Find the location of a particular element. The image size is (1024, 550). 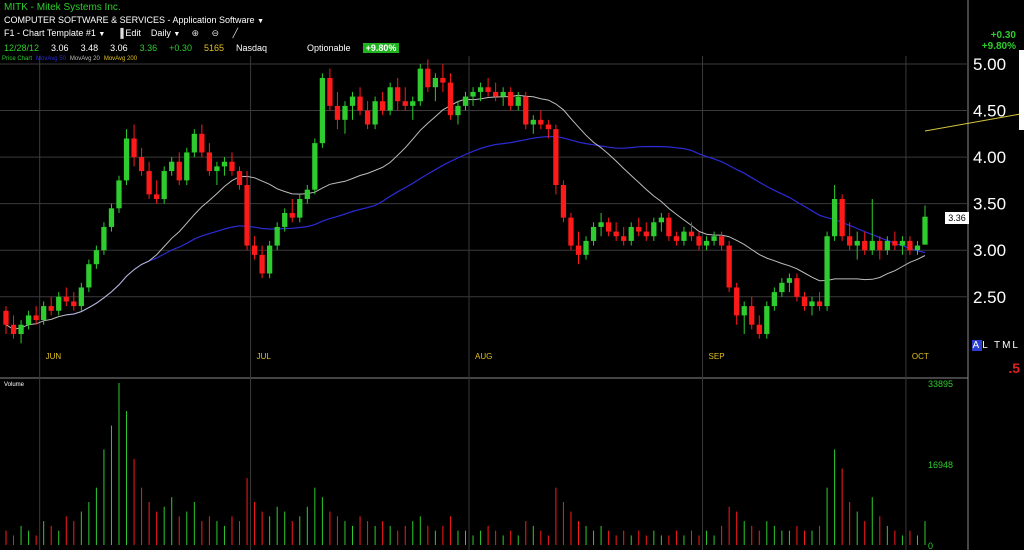

scrollbar is located at coordinates (1021, 90).